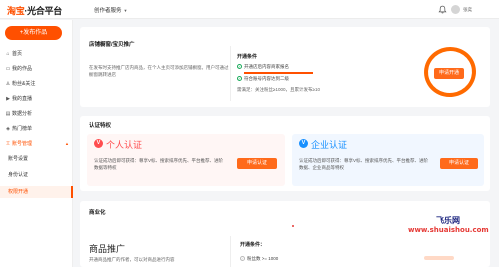  I want to click on enterprise-cert-description: 认证成功后即可获得：尊享V标、搜索排序优先、平台推荐、进阶数据、企业商品等特权, so click(363, 164).